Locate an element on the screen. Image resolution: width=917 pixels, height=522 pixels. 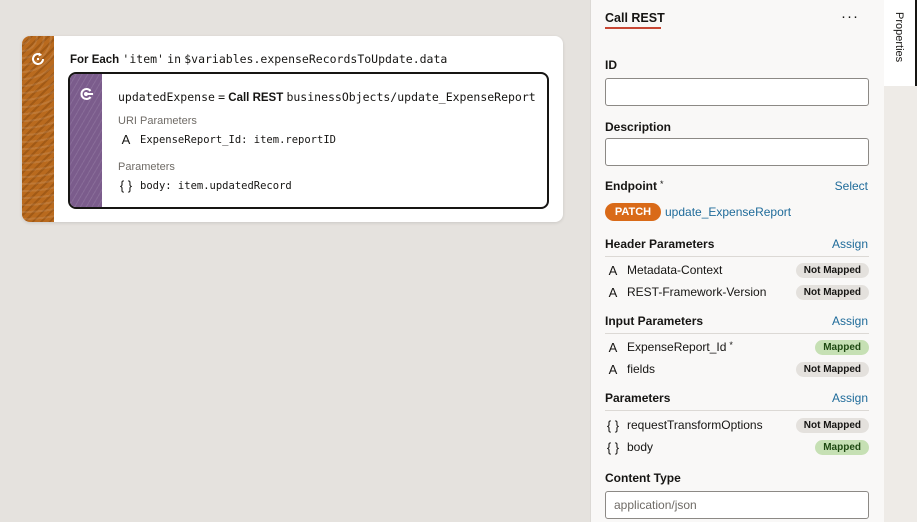
uri-parameter-row: A ExpenseReport_Id: item.reportID is located at coordinates (227, 139).